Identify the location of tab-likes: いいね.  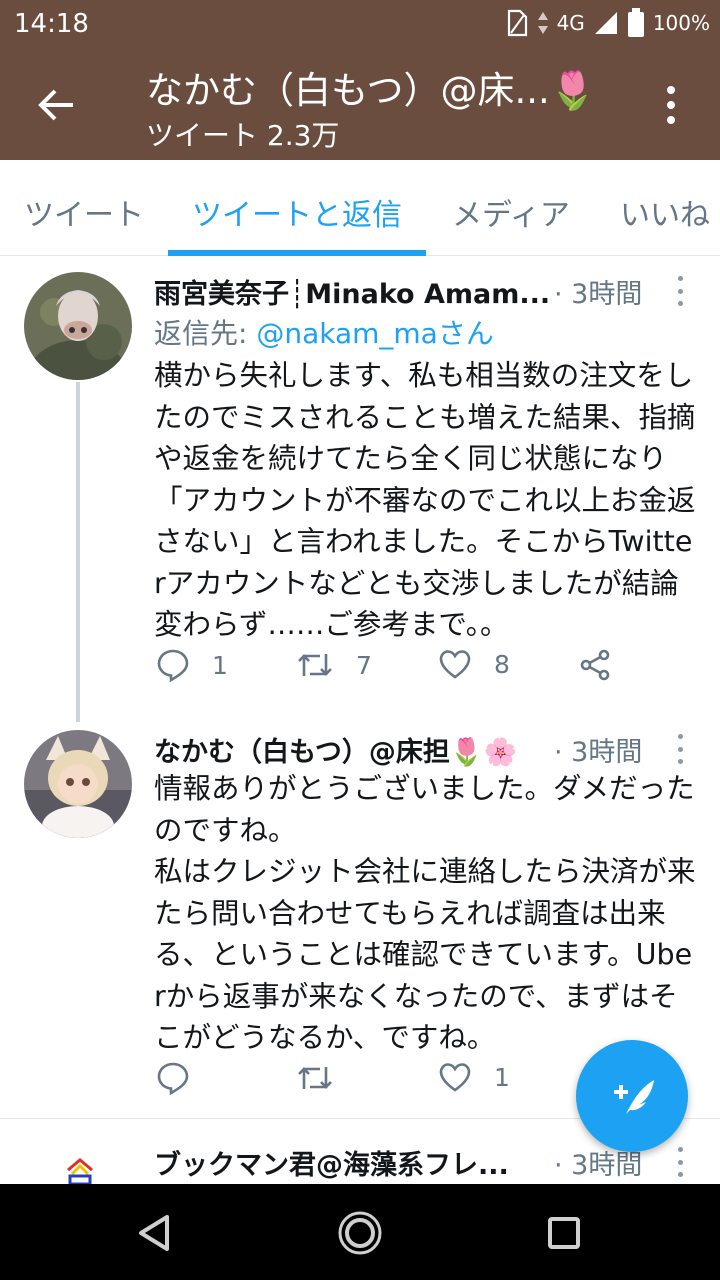
(665, 212).